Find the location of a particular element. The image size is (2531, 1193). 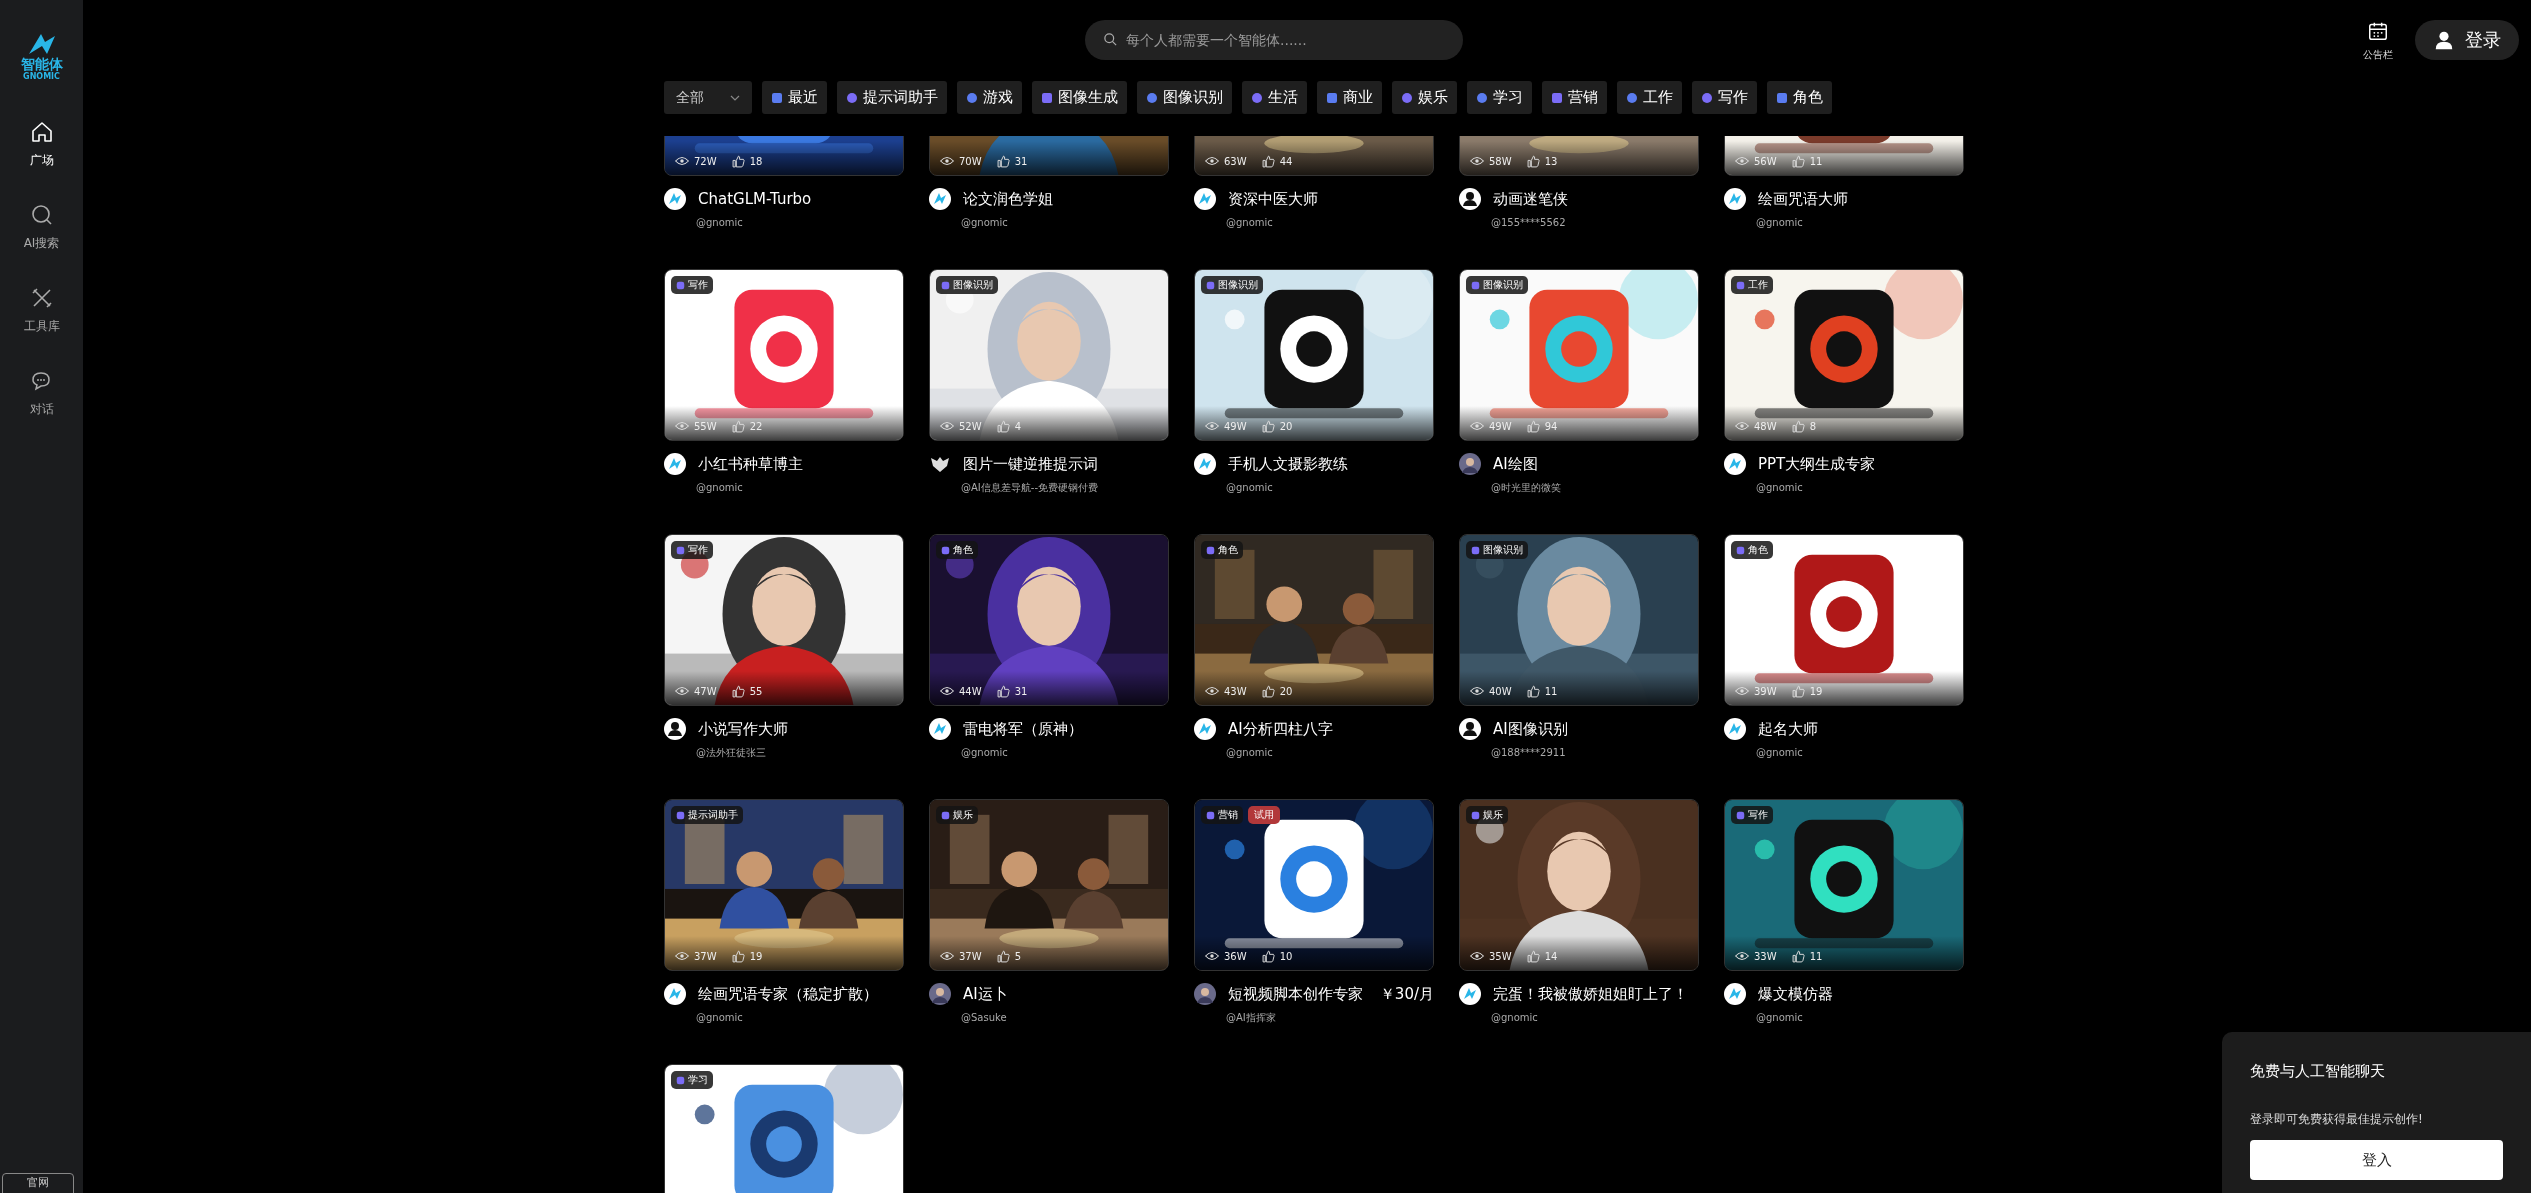

category-tab: 最近 is located at coordinates (794, 97).